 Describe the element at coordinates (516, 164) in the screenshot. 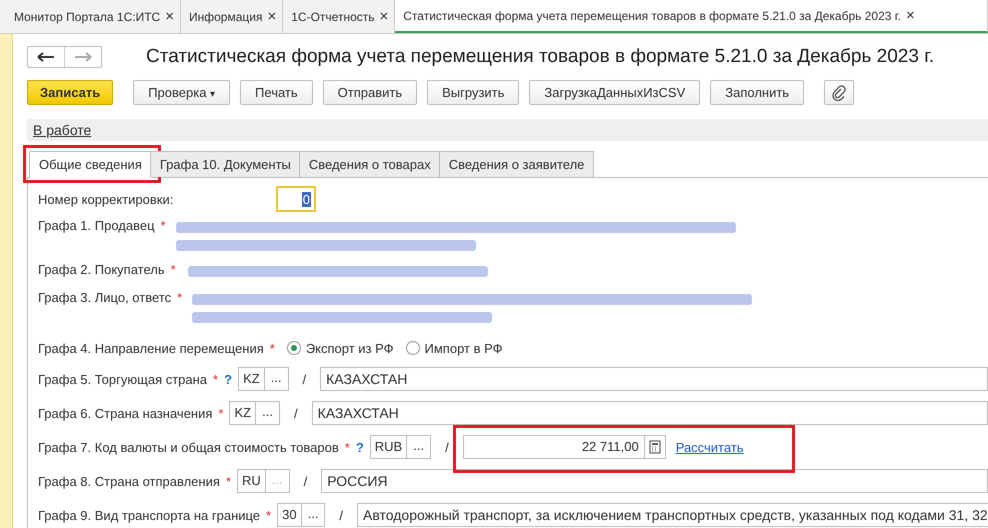

I see `form-tab: Сведения о заявителе` at that location.